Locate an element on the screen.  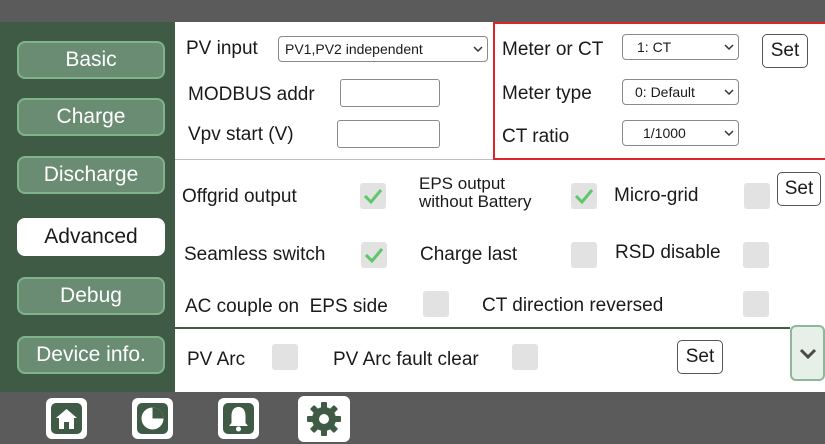
options-set-button: Set is located at coordinates (799, 189).